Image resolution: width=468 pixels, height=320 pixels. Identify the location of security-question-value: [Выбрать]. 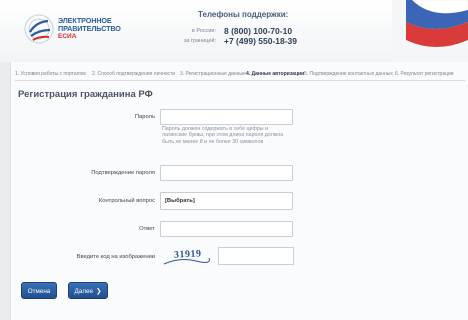
(180, 201).